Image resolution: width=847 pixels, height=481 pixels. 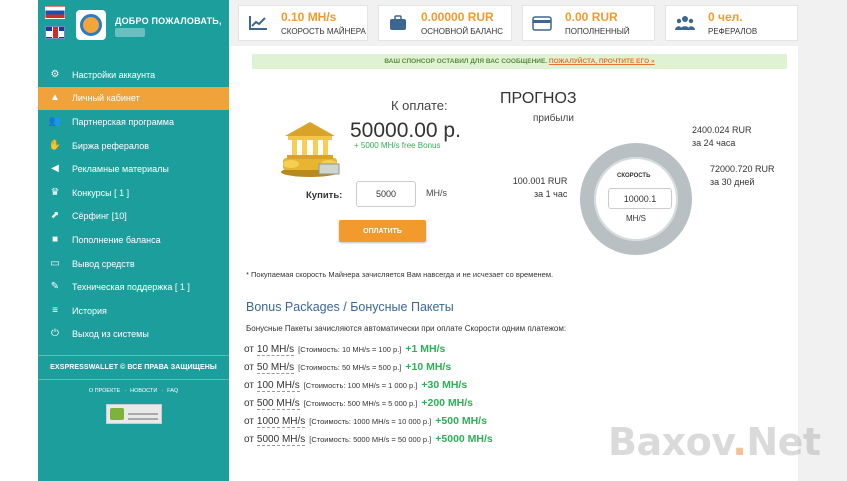 I want to click on bonus-package-cost: [Стоимость: 100 MH/s = 1 000 р.], so click(x=360, y=385).